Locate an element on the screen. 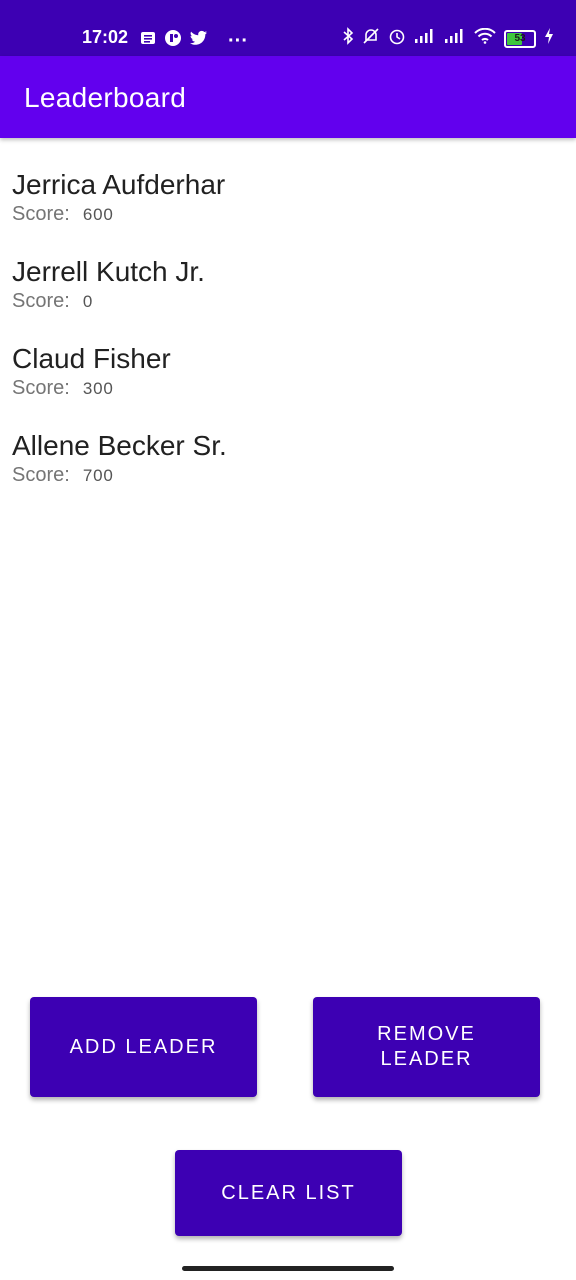 This screenshot has width=576, height=1280. muted-bell-icon is located at coordinates (371, 38).